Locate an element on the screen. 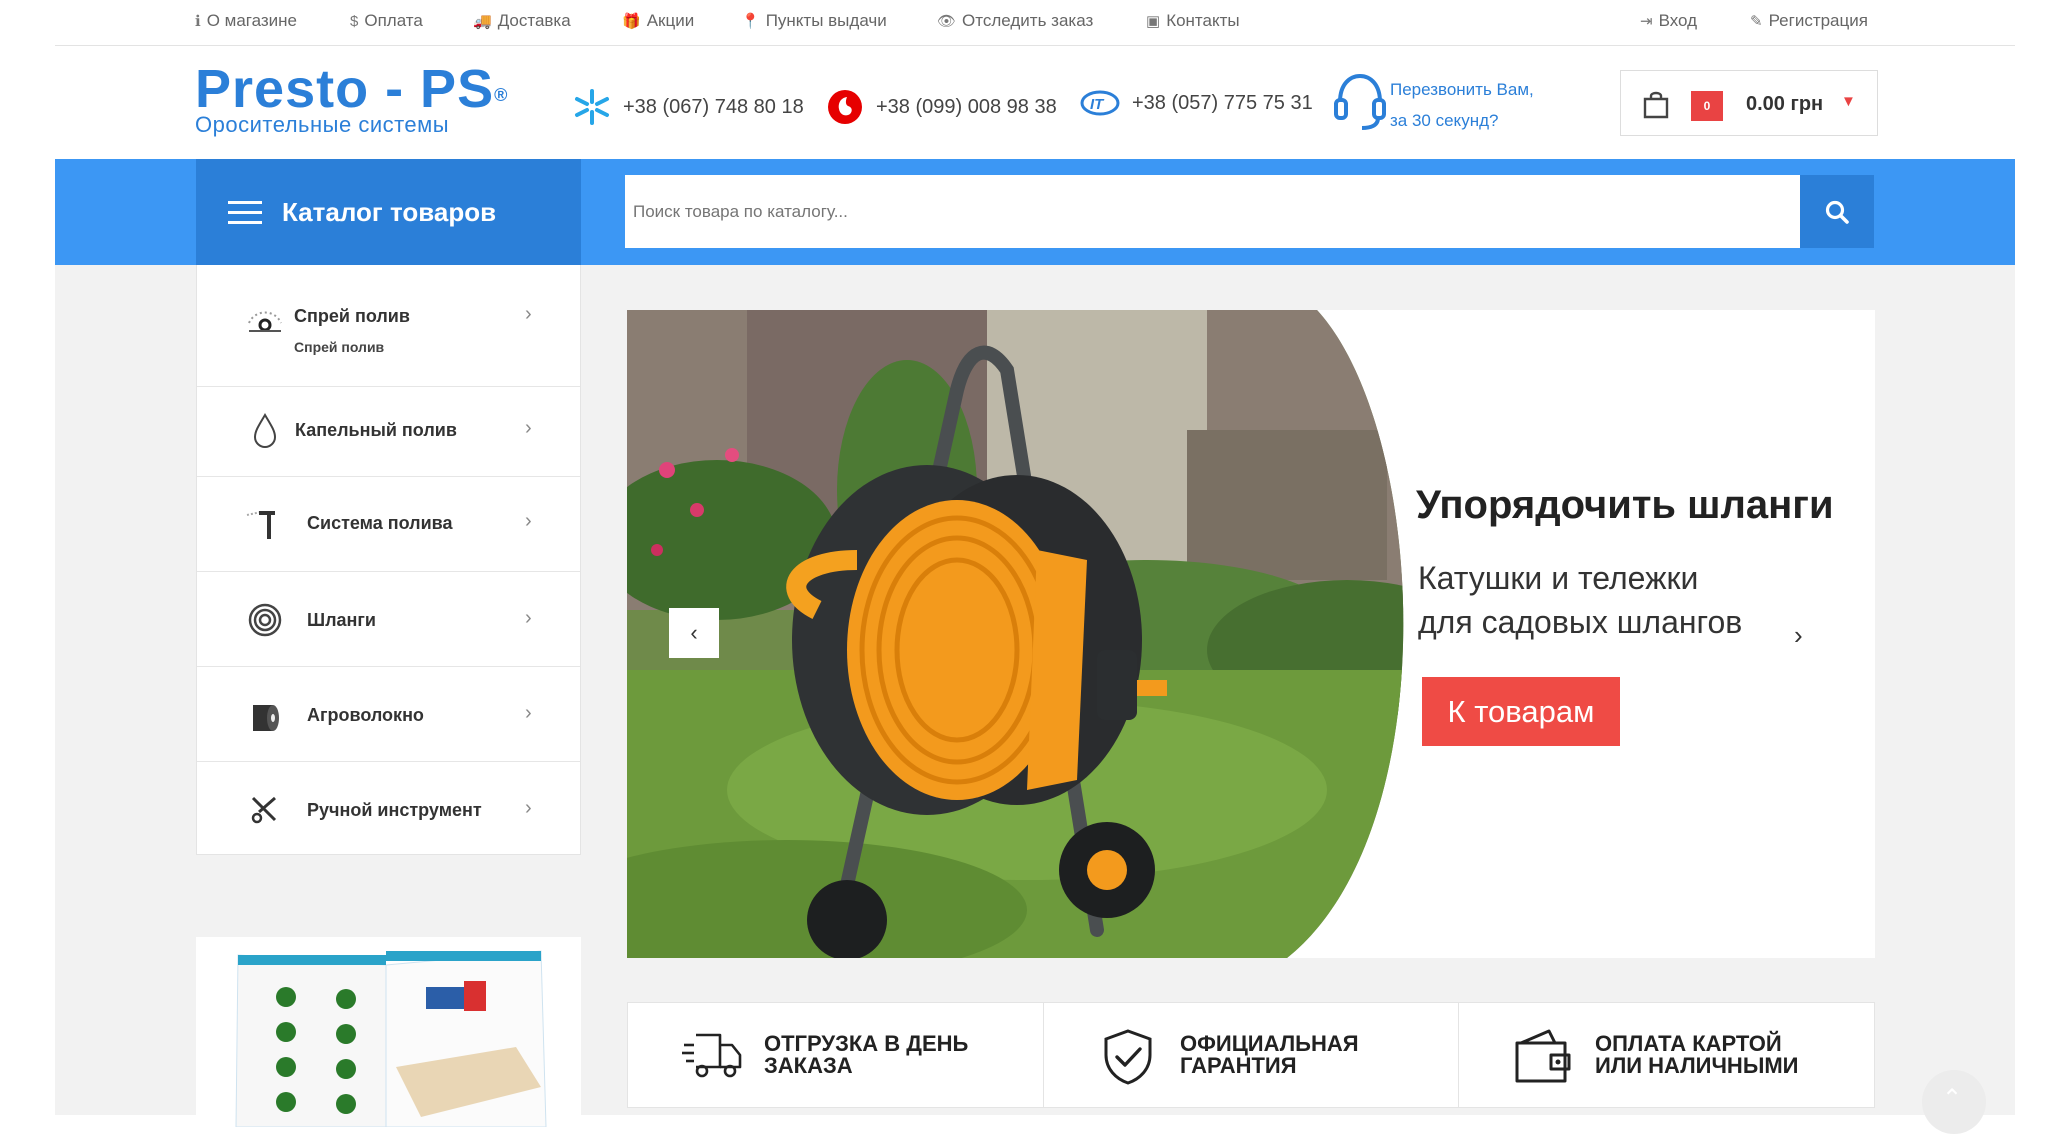 The image size is (2070, 1134). logo-registered: ® is located at coordinates (501, 95).